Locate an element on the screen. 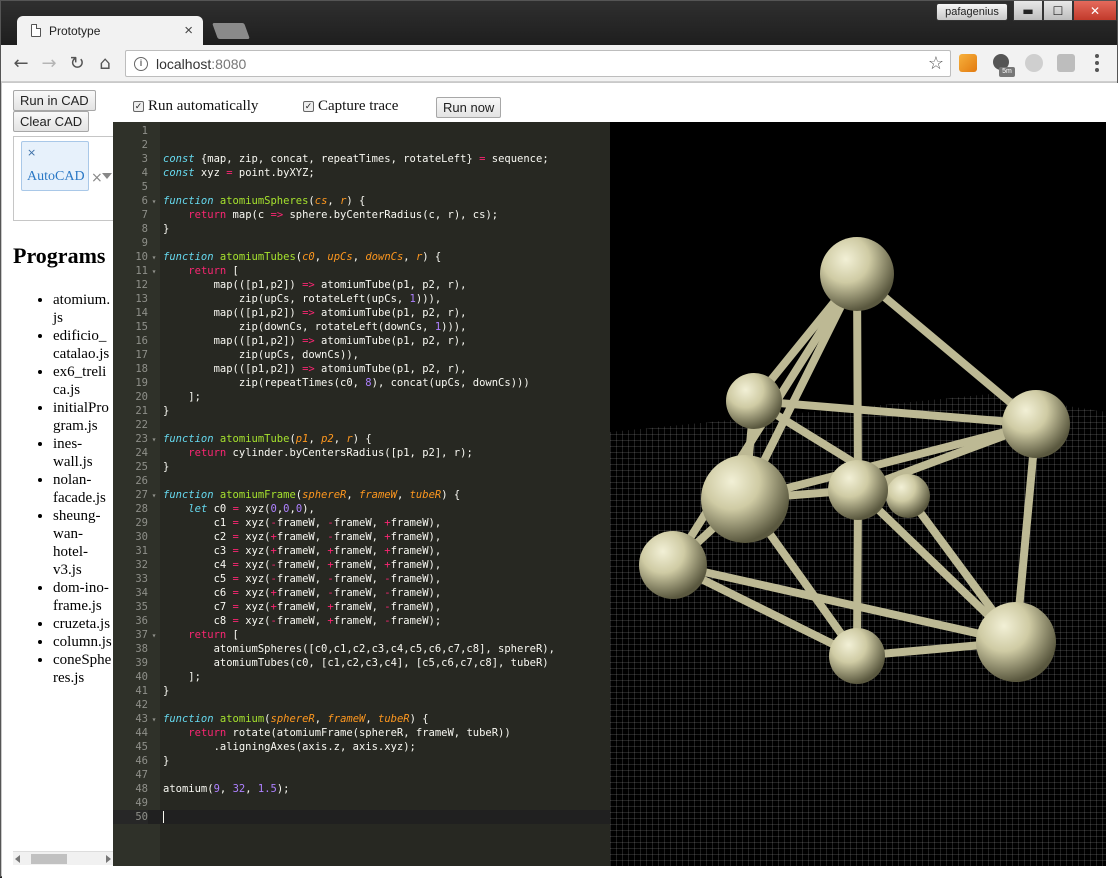 The image size is (1118, 878). code-line: 11 ▾ return [ is located at coordinates (361, 271).